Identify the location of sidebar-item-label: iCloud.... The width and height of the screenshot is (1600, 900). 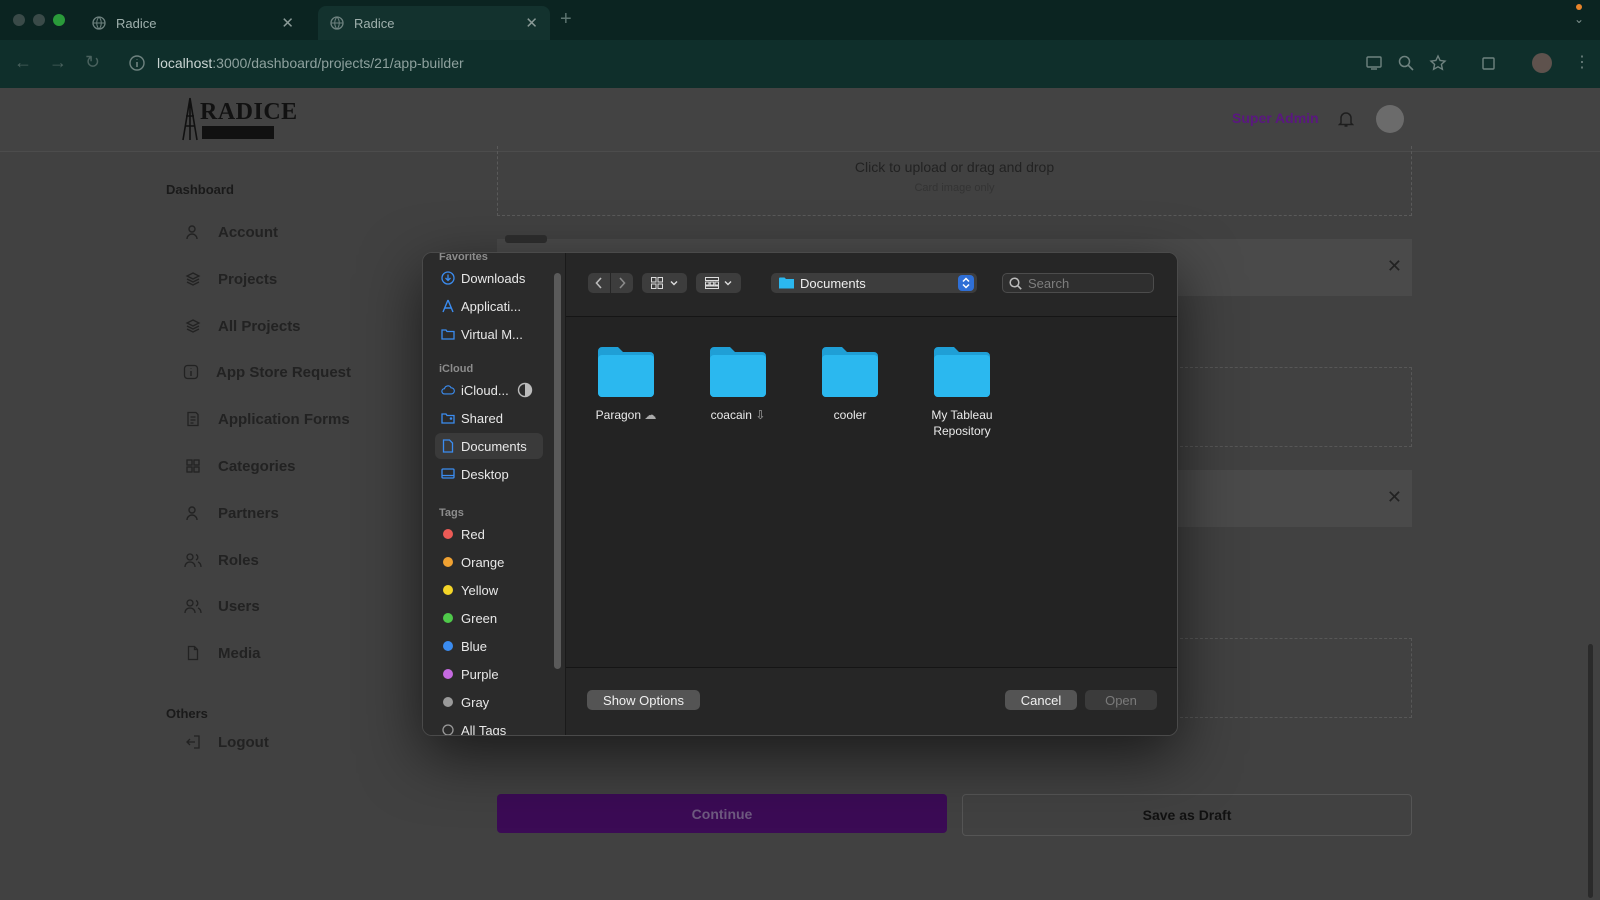
(485, 390).